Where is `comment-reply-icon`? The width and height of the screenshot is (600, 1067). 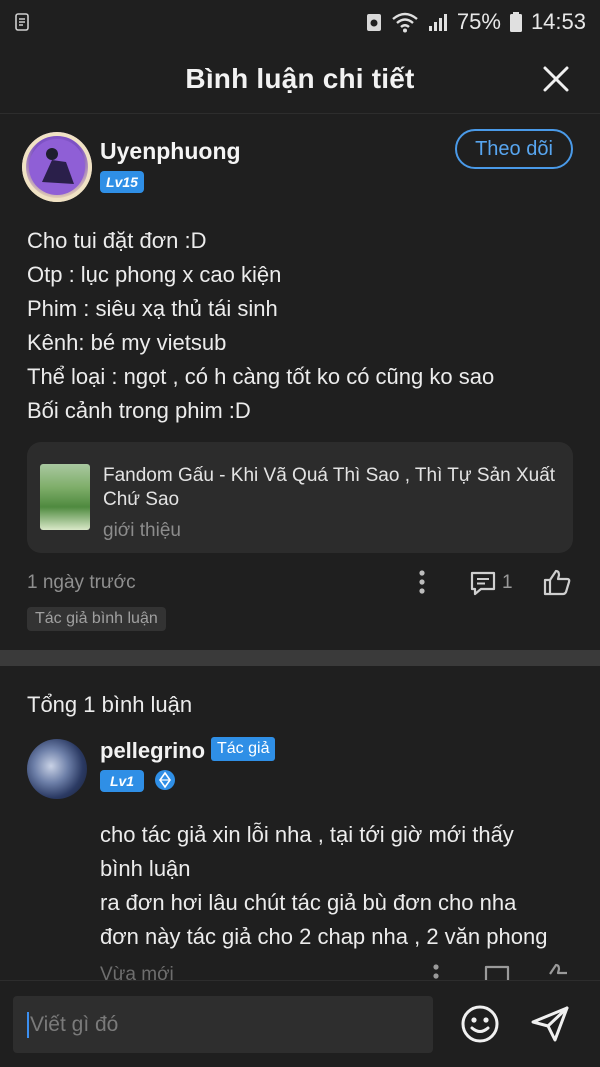 comment-reply-icon is located at coordinates (497, 972).